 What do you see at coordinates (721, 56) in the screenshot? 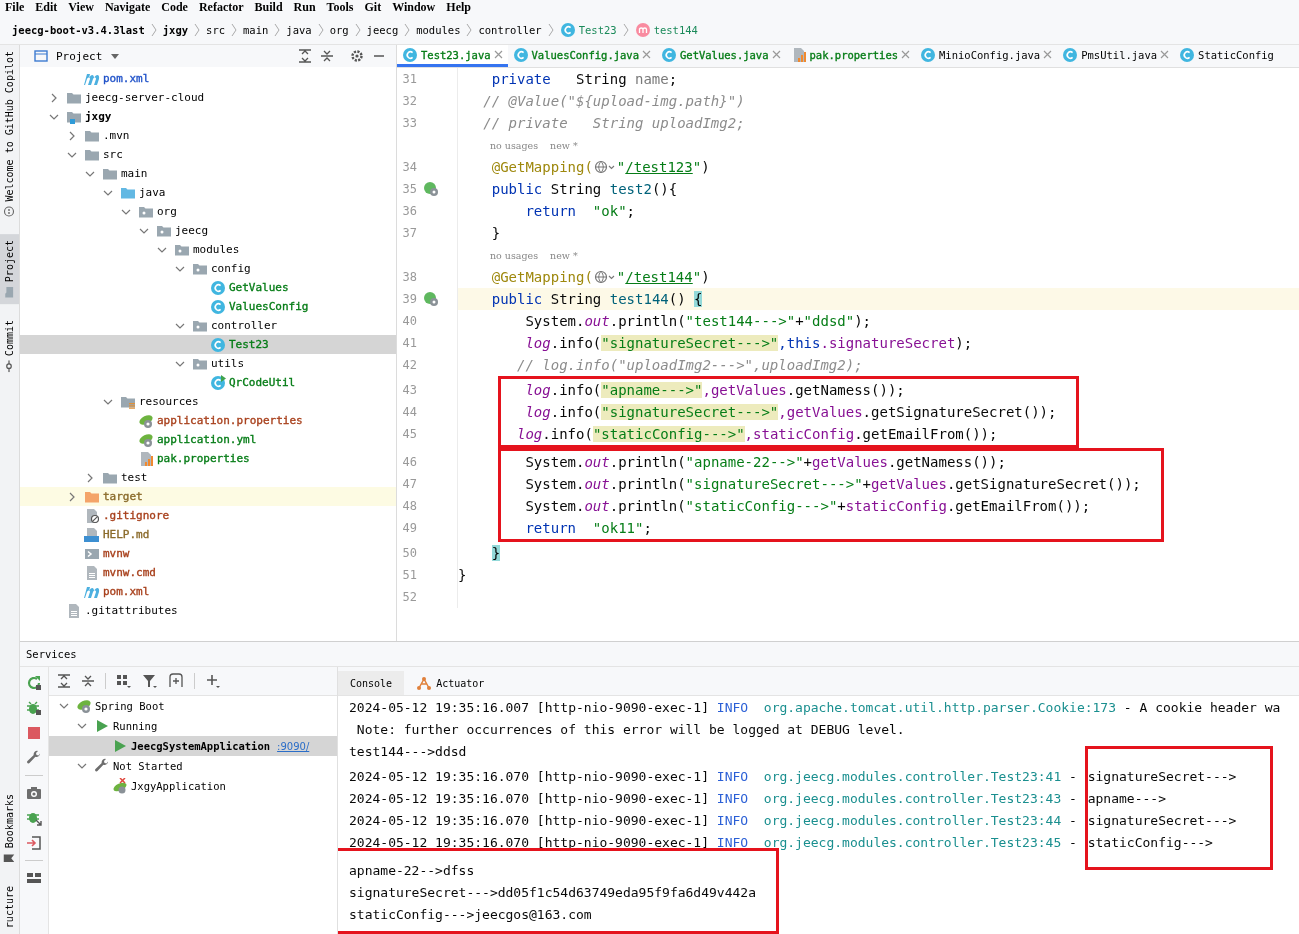
I see `editor-tab: GetValues.java` at bounding box center [721, 56].